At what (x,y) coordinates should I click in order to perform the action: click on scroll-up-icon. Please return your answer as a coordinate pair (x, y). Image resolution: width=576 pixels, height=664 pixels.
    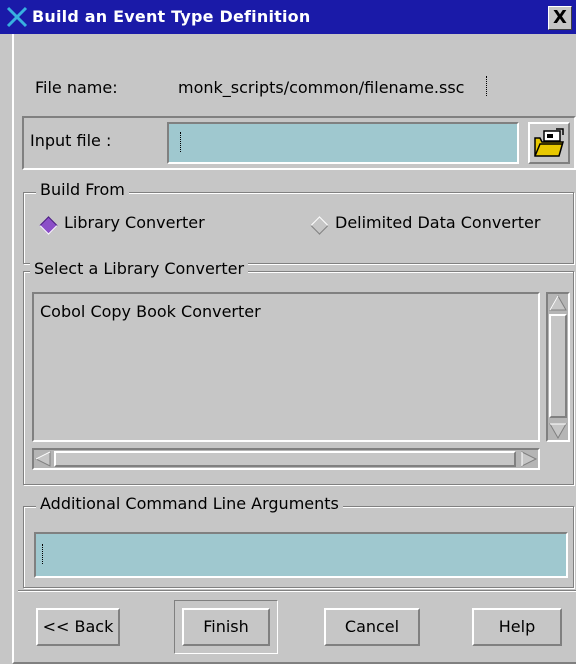
    Looking at the image, I should click on (558, 303).